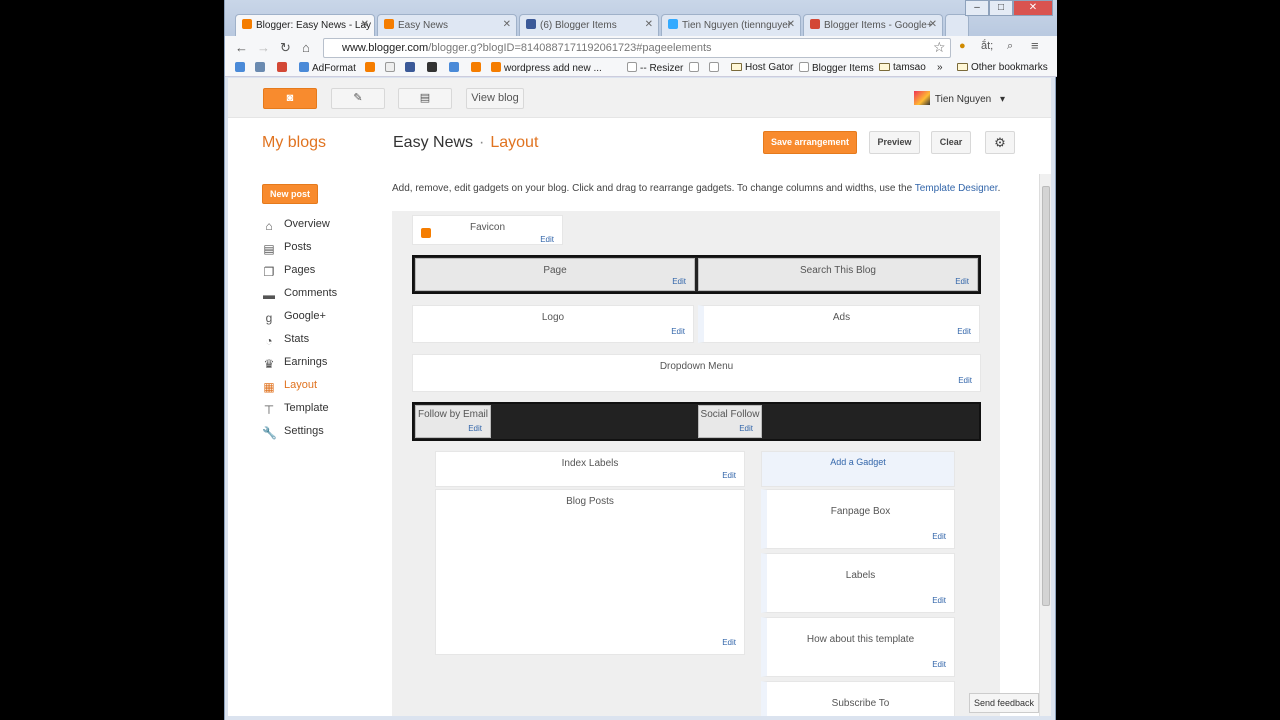  I want to click on gadget-search-this-blog: Search This Blog Edit, so click(838, 274).